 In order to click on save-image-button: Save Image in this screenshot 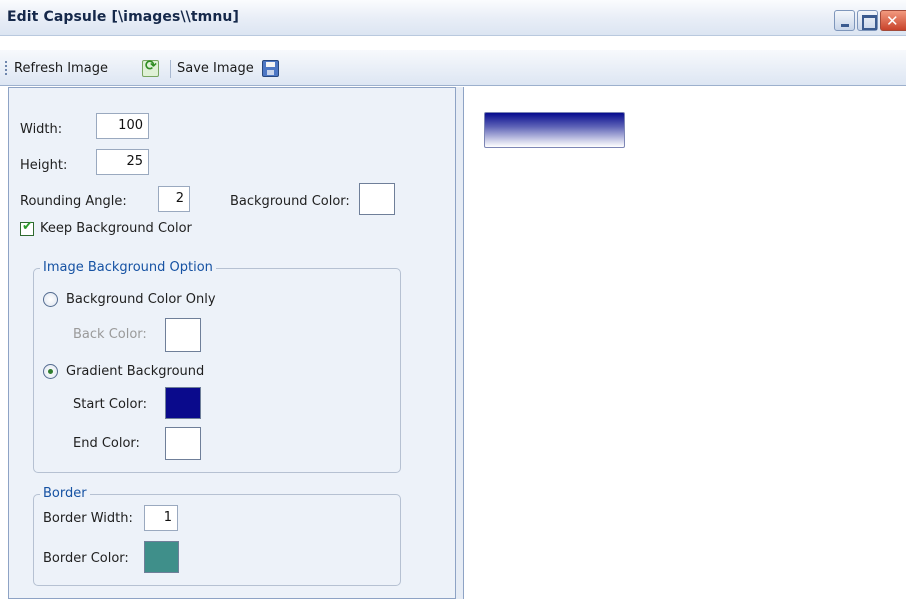, I will do `click(215, 68)`.